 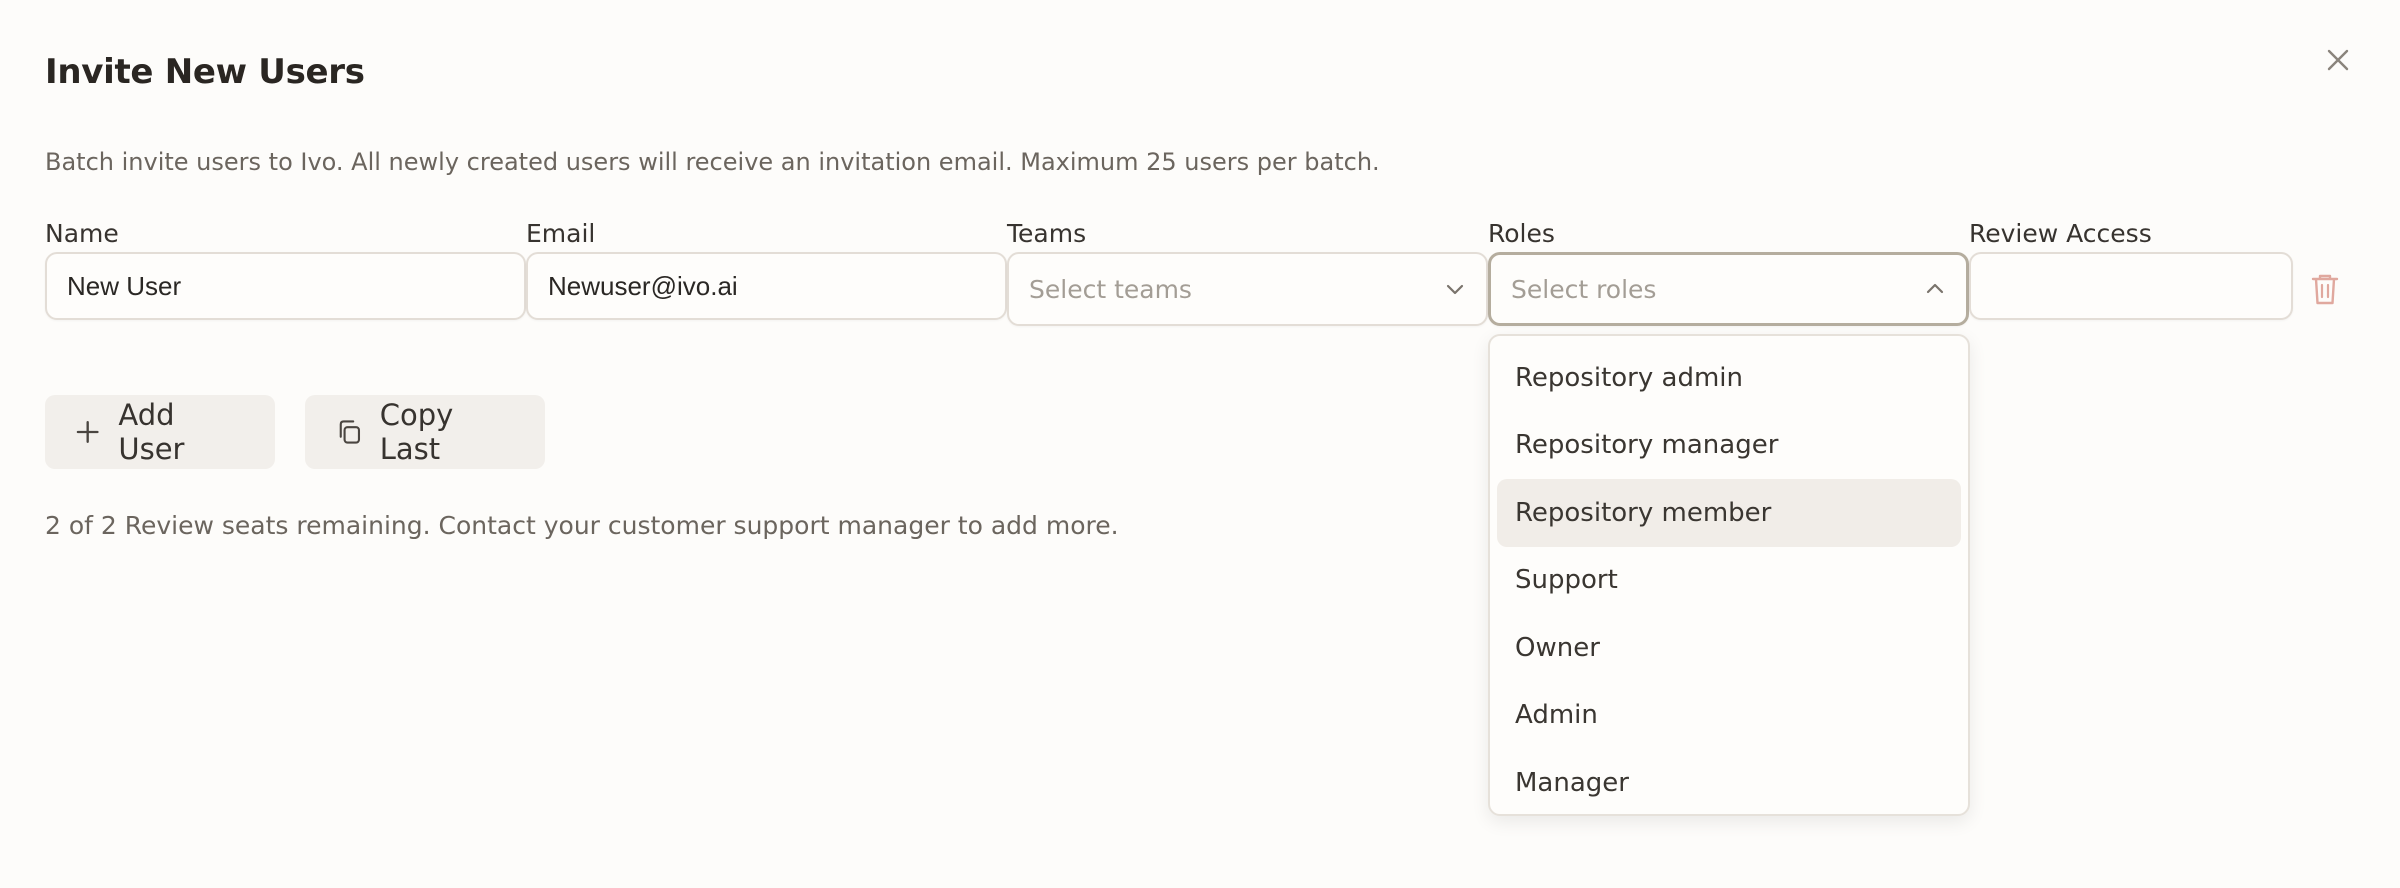 I want to click on add-user-button: Add User, so click(x=160, y=432).